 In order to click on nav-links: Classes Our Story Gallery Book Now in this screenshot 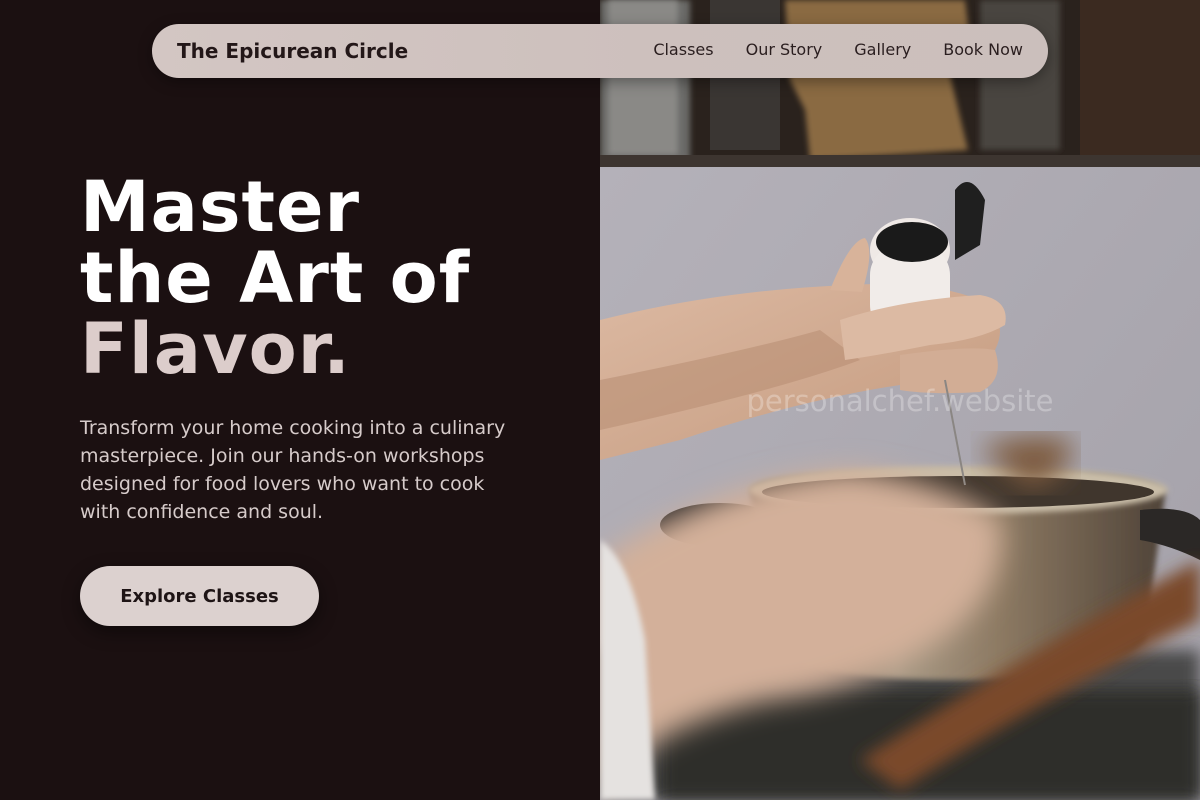, I will do `click(838, 49)`.